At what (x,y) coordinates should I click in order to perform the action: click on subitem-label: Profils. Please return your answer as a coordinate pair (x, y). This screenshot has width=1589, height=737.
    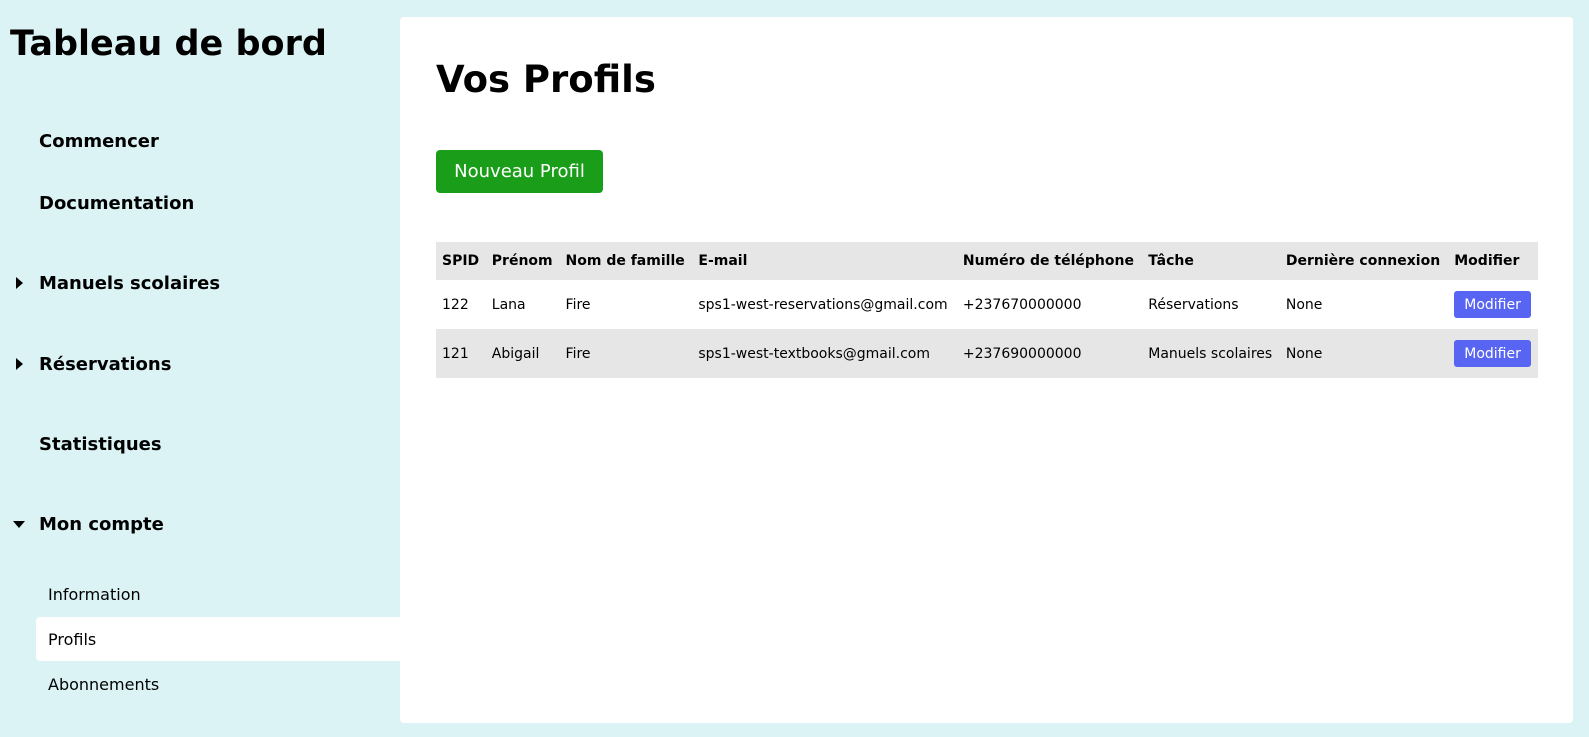
    Looking at the image, I should click on (72, 639).